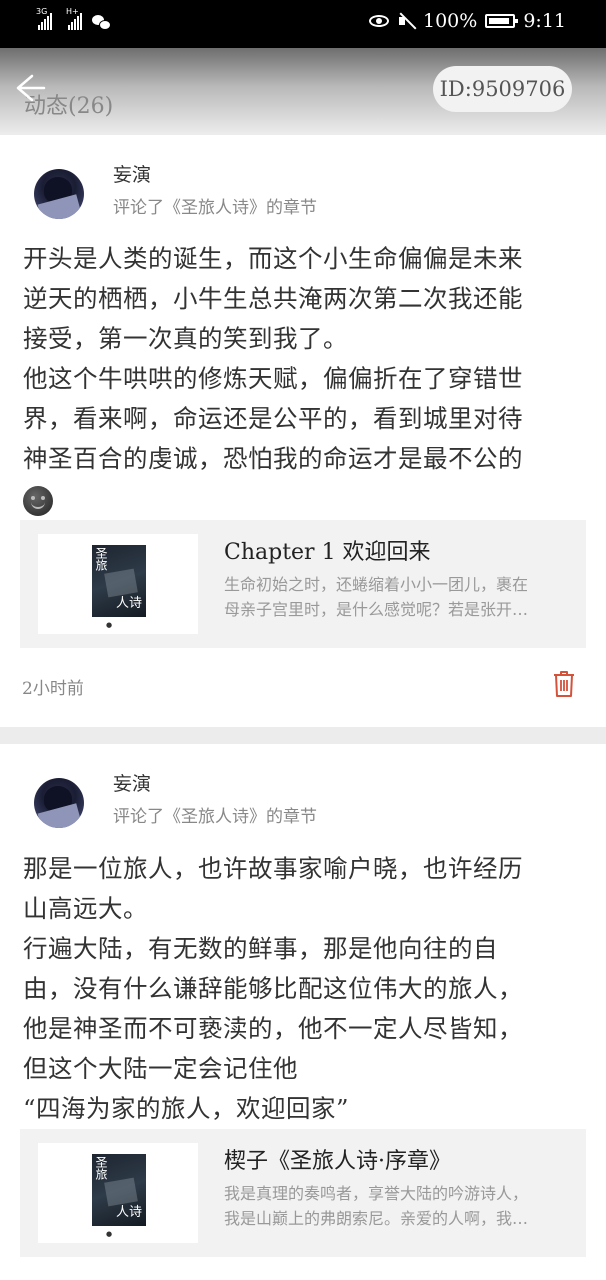 This screenshot has width=606, height=1280. I want to click on signal-indicators: 3G H+, so click(74, 19).